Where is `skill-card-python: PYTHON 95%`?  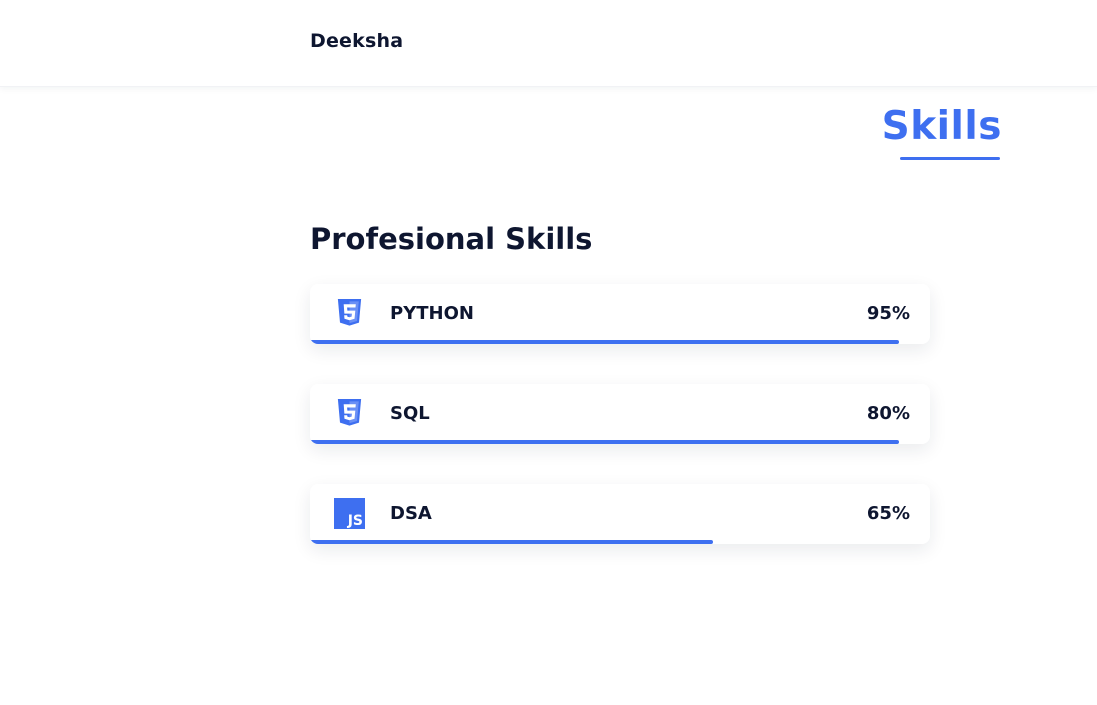 skill-card-python: PYTHON 95% is located at coordinates (620, 314).